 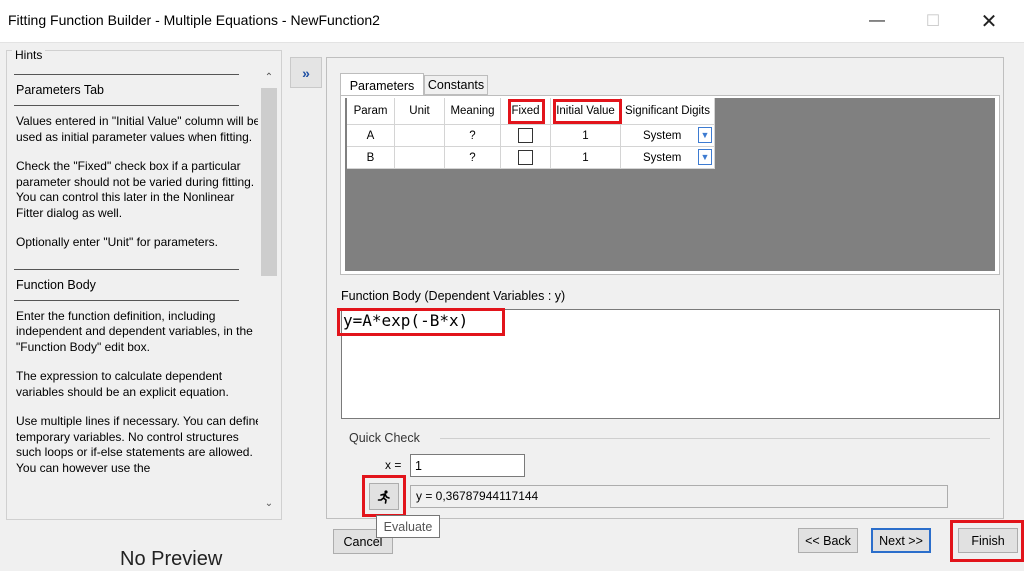 I want to click on finish-button: Finish, so click(x=988, y=540).